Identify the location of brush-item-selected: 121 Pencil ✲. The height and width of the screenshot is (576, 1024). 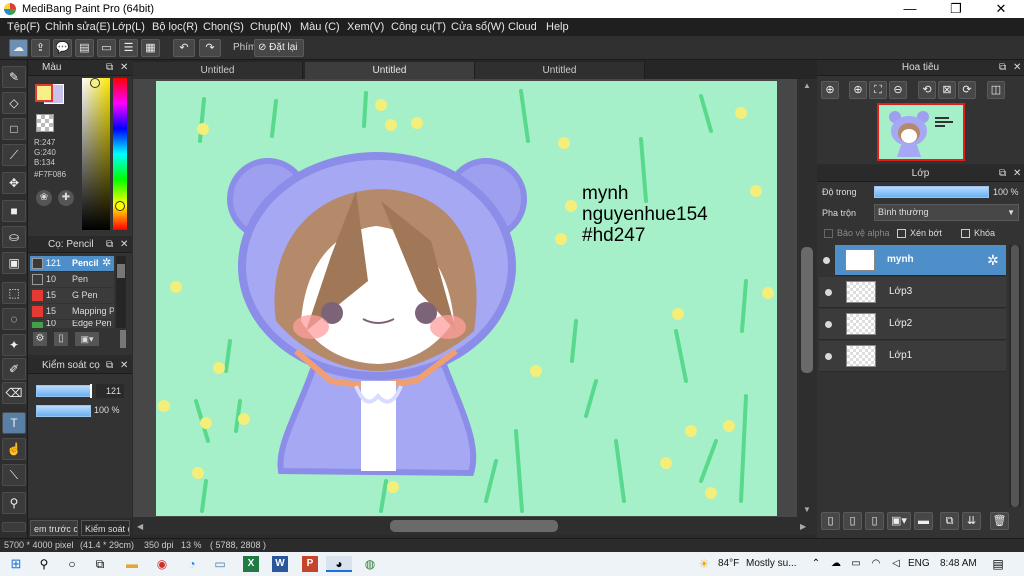
(72, 263).